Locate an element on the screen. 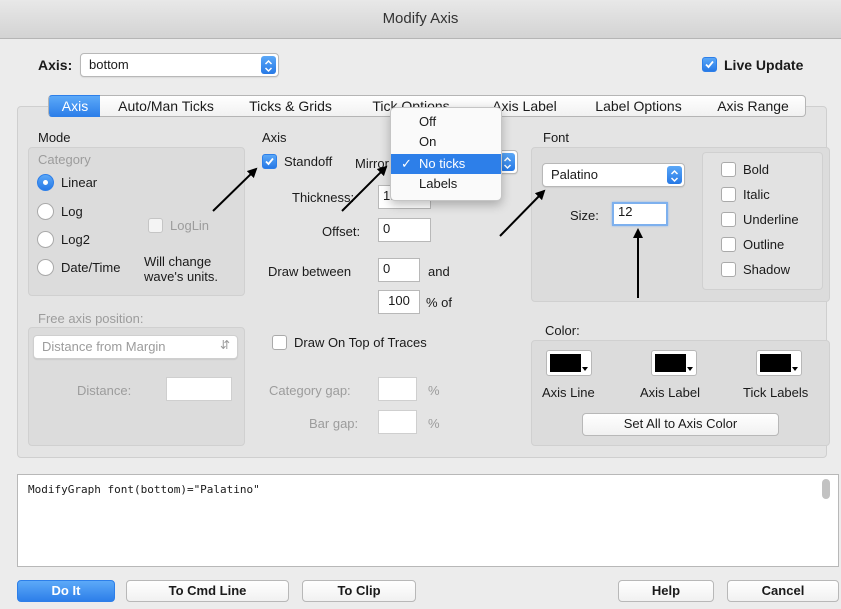 The height and width of the screenshot is (609, 841). arrow-to-standoff is located at coordinates (235, 189).